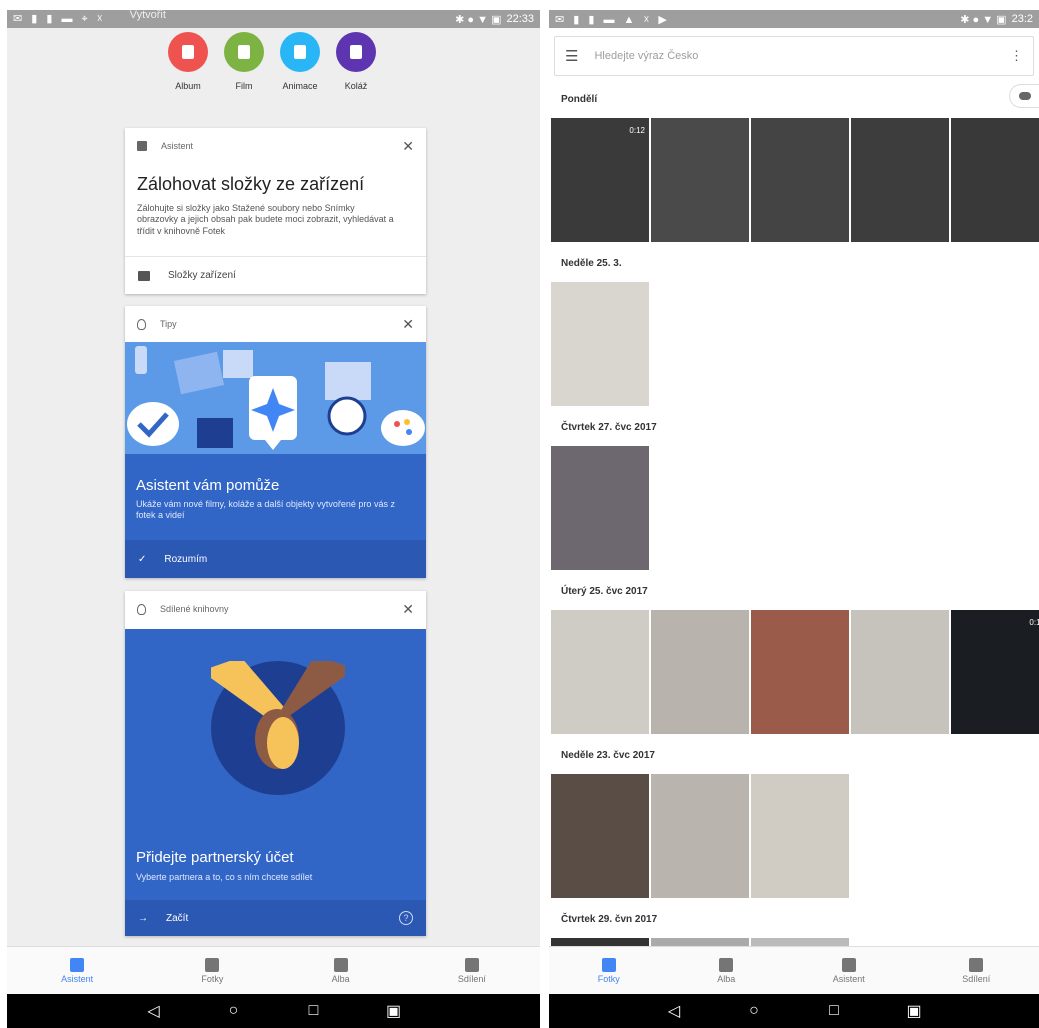 Image resolution: width=1039 pixels, height=1028 pixels. I want to click on album-icon, so click(188, 52).